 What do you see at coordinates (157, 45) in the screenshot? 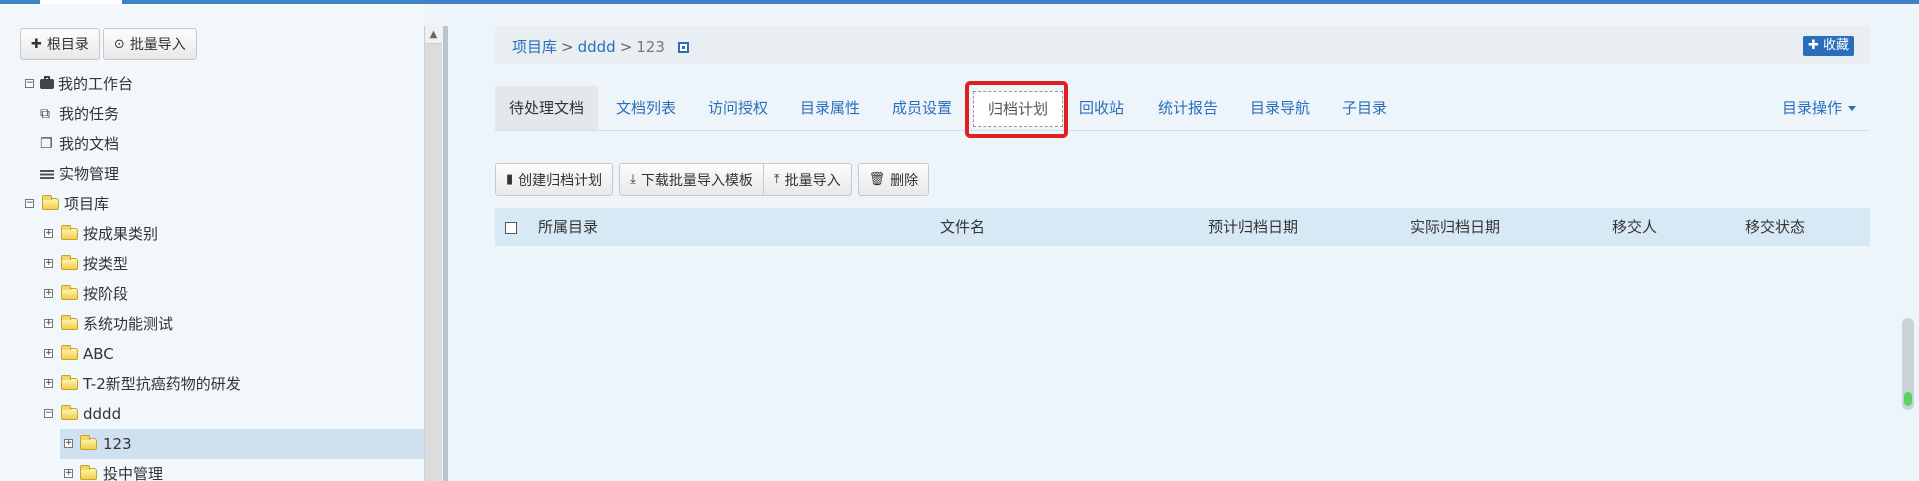
I see `sidebar-batch-import-label: 批量导入` at bounding box center [157, 45].